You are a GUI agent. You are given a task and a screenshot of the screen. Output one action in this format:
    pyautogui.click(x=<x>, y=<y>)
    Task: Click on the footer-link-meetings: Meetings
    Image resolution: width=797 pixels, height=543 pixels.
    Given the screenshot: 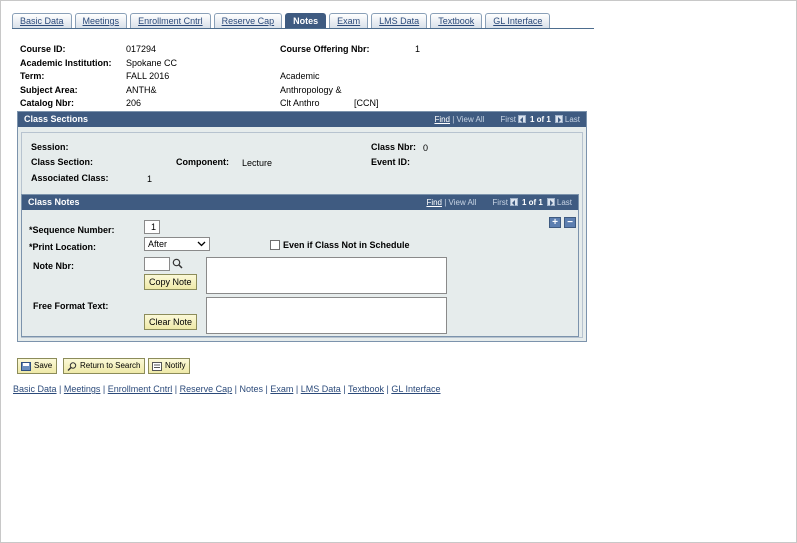 What is the action you would take?
    pyautogui.click(x=82, y=389)
    